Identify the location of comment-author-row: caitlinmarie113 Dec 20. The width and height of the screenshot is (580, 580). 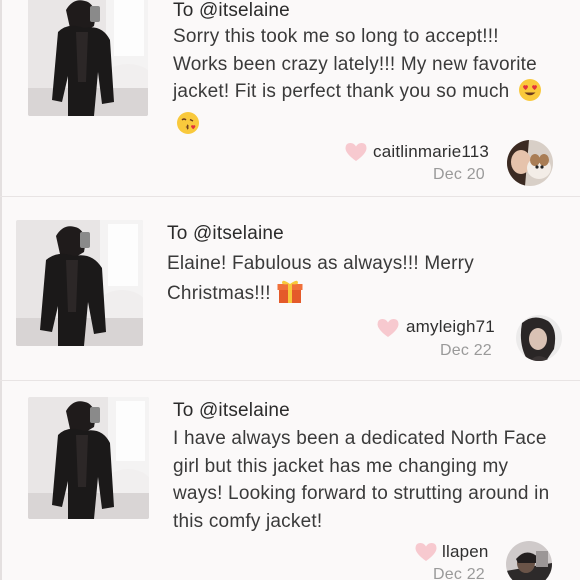
(450, 163).